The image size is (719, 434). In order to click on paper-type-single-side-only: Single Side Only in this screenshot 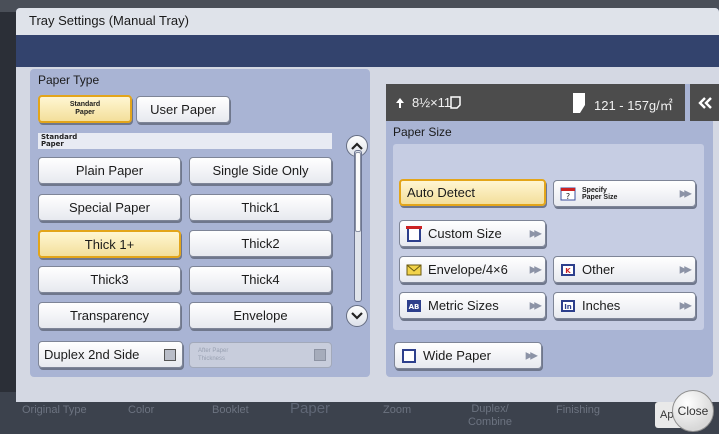, I will do `click(260, 170)`.